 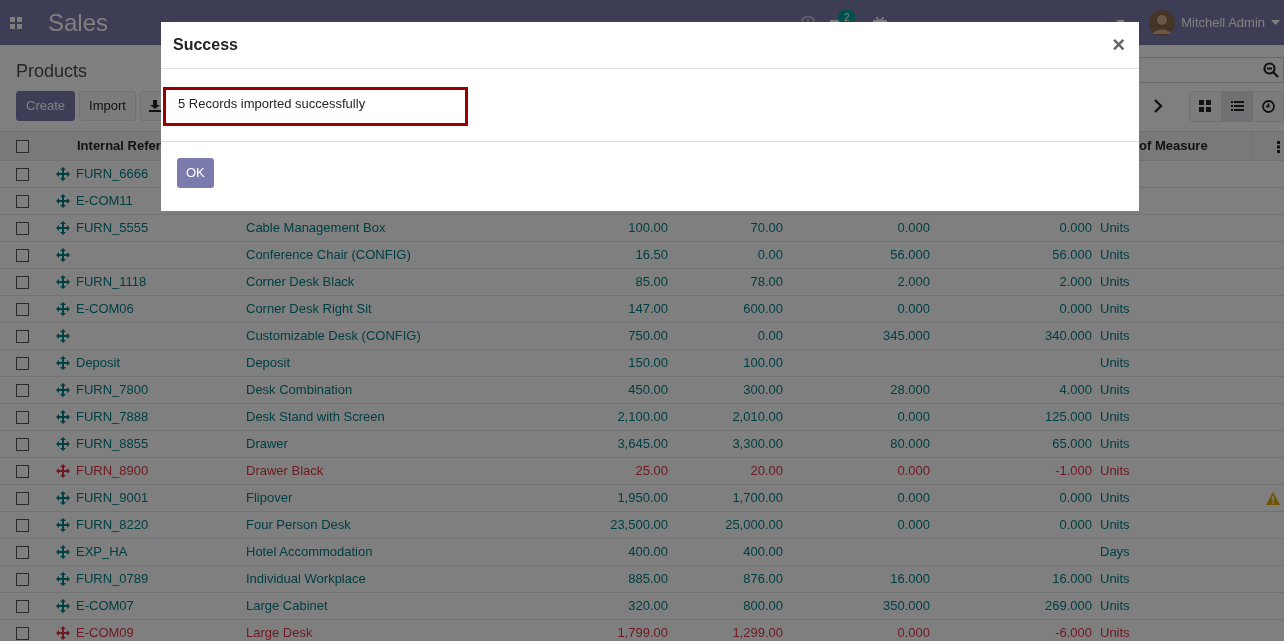 I want to click on import-button: Import, so click(x=107, y=106).